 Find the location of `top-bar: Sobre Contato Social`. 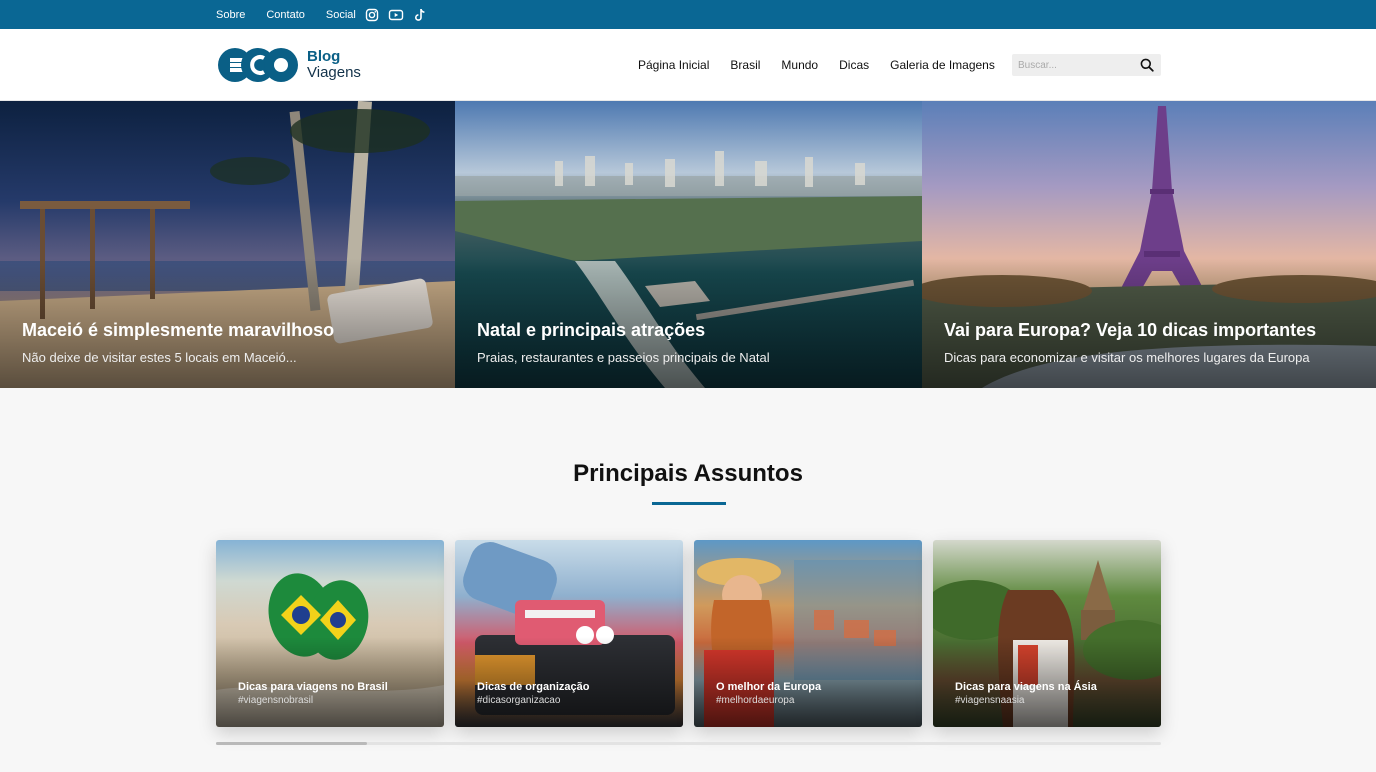

top-bar: Sobre Contato Social is located at coordinates (688, 14).